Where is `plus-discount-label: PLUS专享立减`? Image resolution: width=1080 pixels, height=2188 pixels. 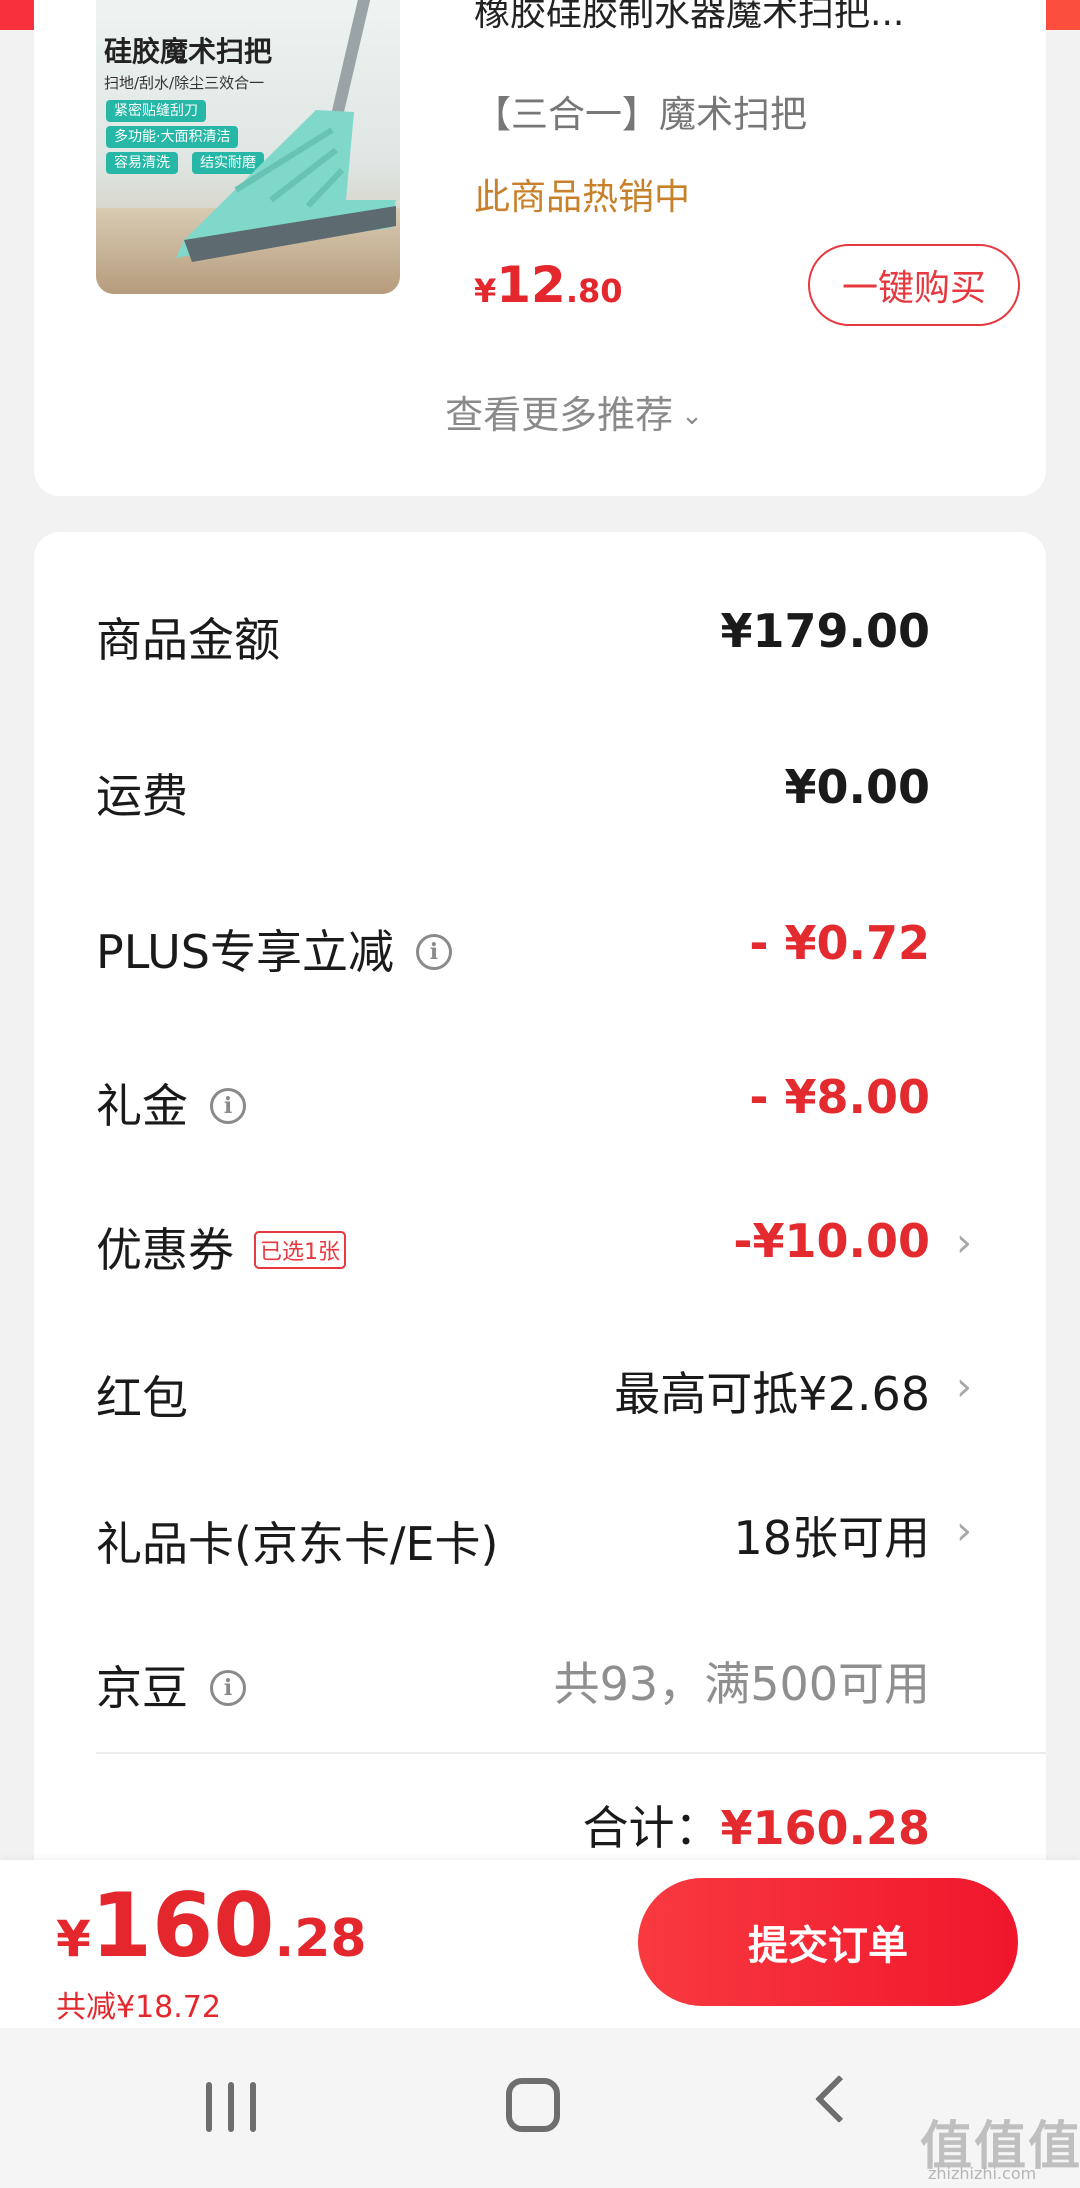 plus-discount-label: PLUS专享立减 is located at coordinates (245, 952).